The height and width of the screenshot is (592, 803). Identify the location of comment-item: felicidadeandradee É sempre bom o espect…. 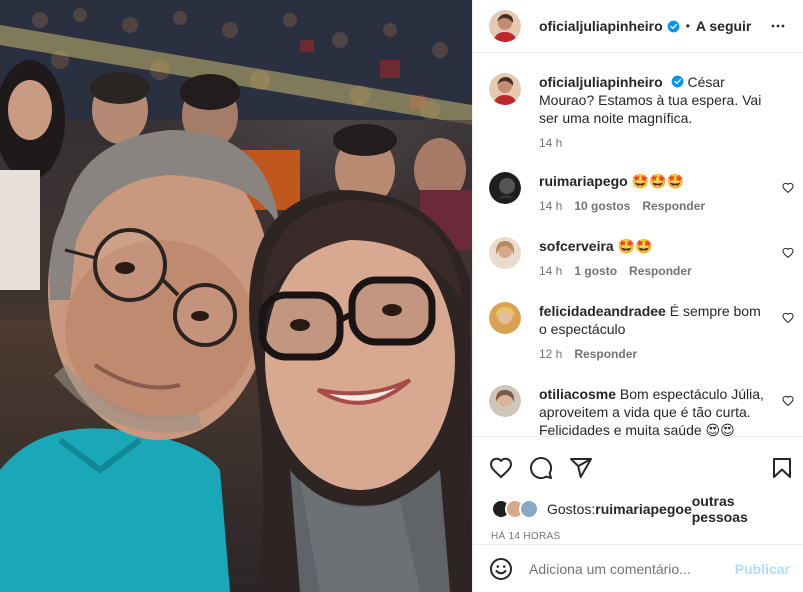
(638, 332).